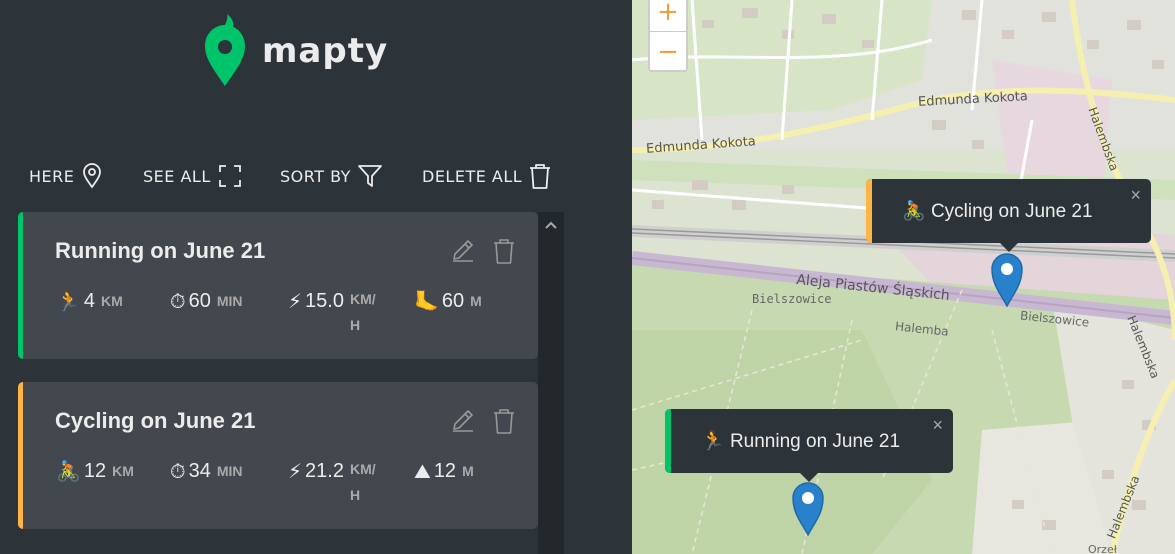 The height and width of the screenshot is (554, 1175). What do you see at coordinates (92, 176) in the screenshot?
I see `location-pin-icon` at bounding box center [92, 176].